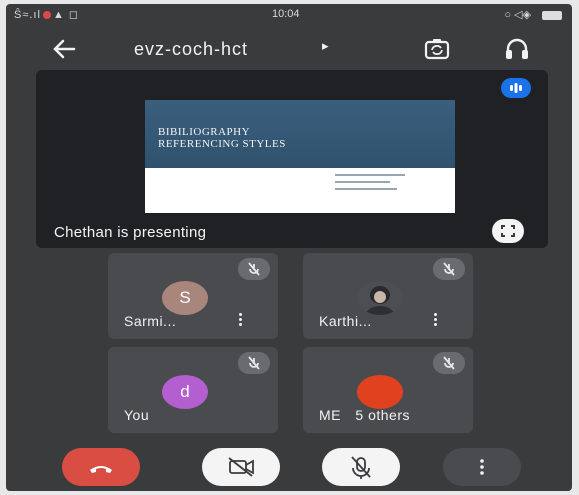  I want to click on shared-slide: BIBILIOGRAPHY REFERENCING STYLES, so click(300, 156).